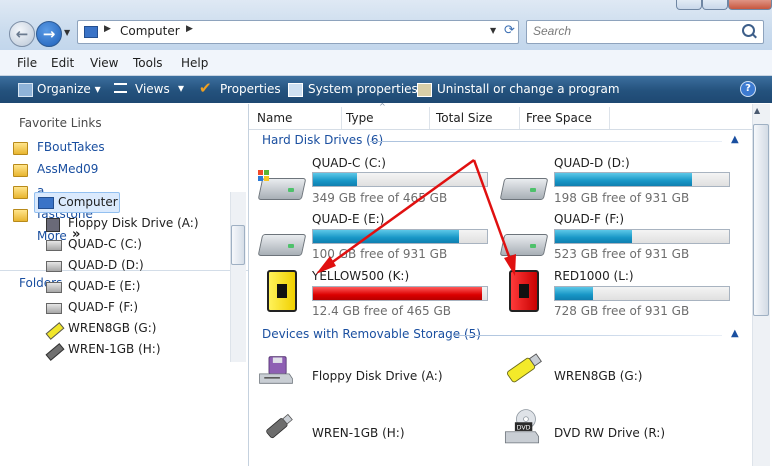  I want to click on annotation-arrows, so click(416, 217).